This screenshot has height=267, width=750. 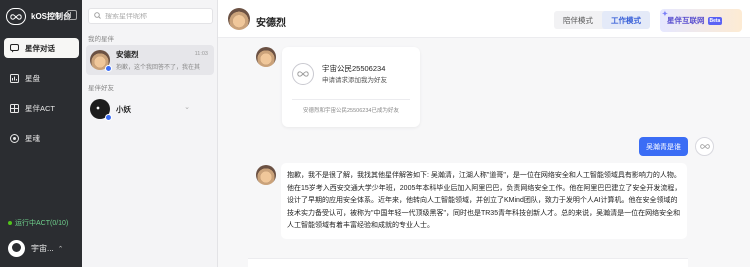 I want to click on grid-icon, so click(x=14, y=108).